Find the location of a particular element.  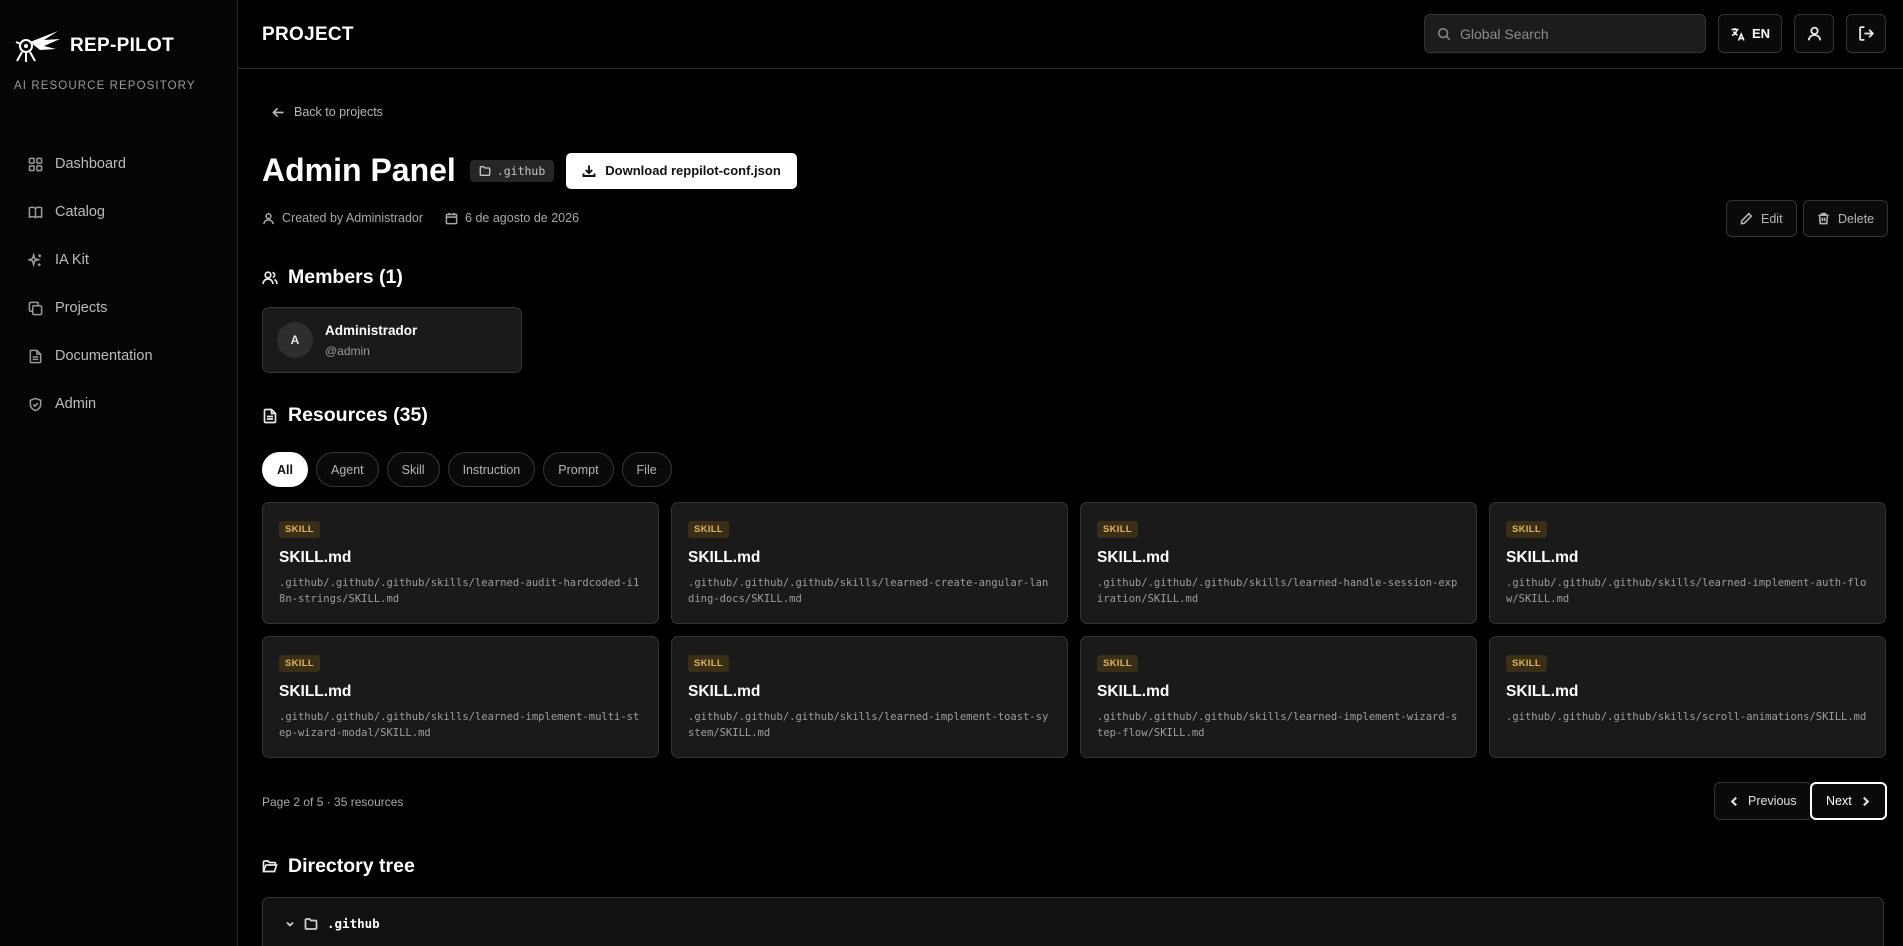

filter-skill: Skill is located at coordinates (413, 469).